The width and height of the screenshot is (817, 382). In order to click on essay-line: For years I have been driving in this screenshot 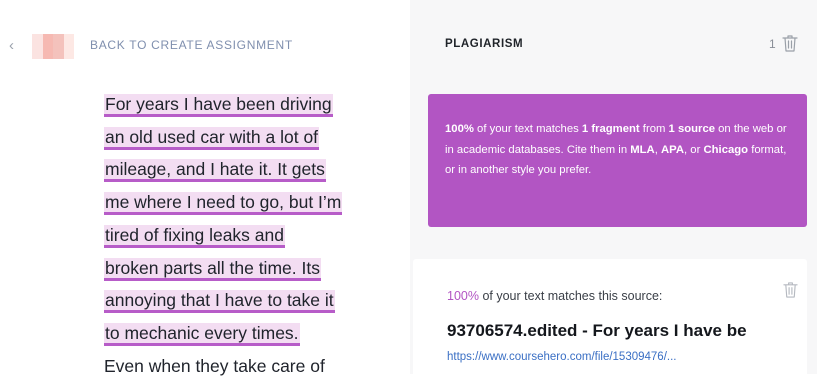, I will do `click(238, 104)`.